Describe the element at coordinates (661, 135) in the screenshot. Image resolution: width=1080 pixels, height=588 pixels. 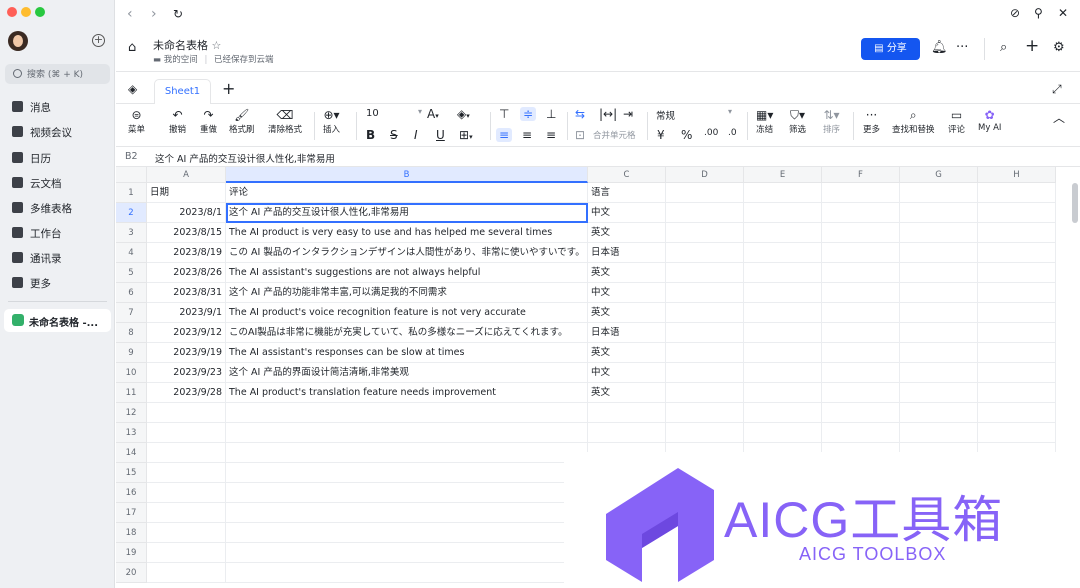
I see `currency-icon: ¥` at that location.